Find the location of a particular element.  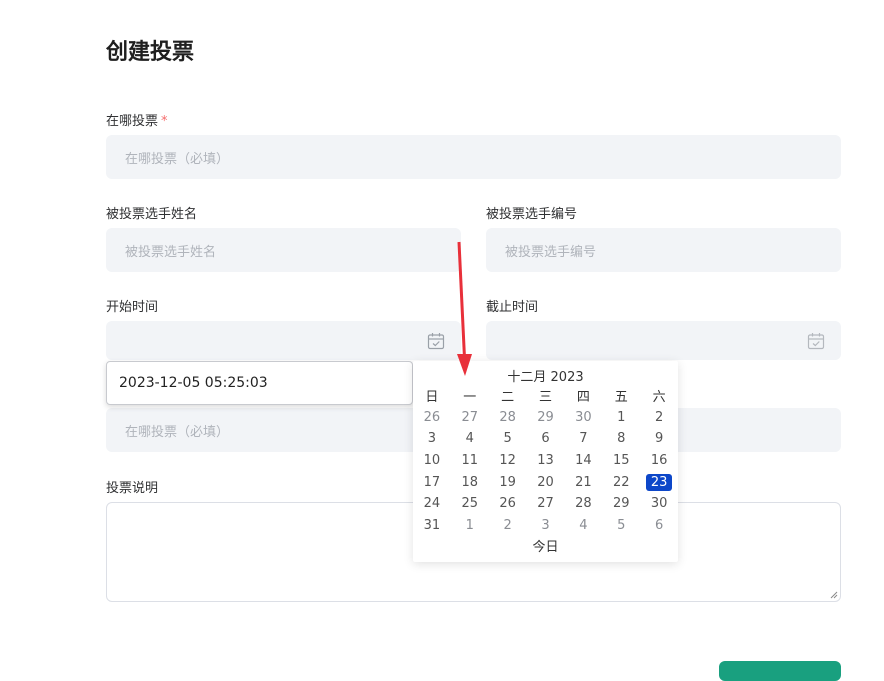

calendar-day: 15 is located at coordinates (621, 461).